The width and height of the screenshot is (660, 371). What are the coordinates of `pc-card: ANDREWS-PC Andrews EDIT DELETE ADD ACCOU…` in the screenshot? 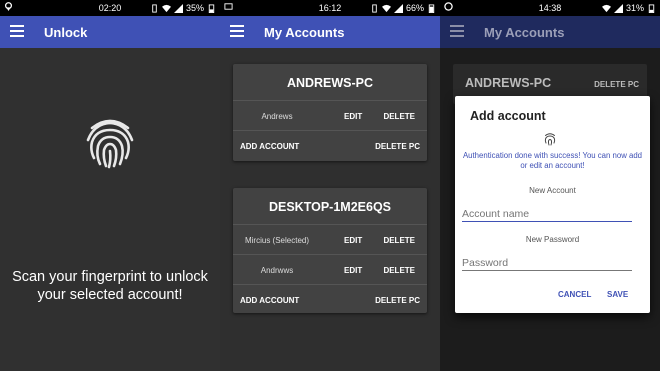 It's located at (330, 112).